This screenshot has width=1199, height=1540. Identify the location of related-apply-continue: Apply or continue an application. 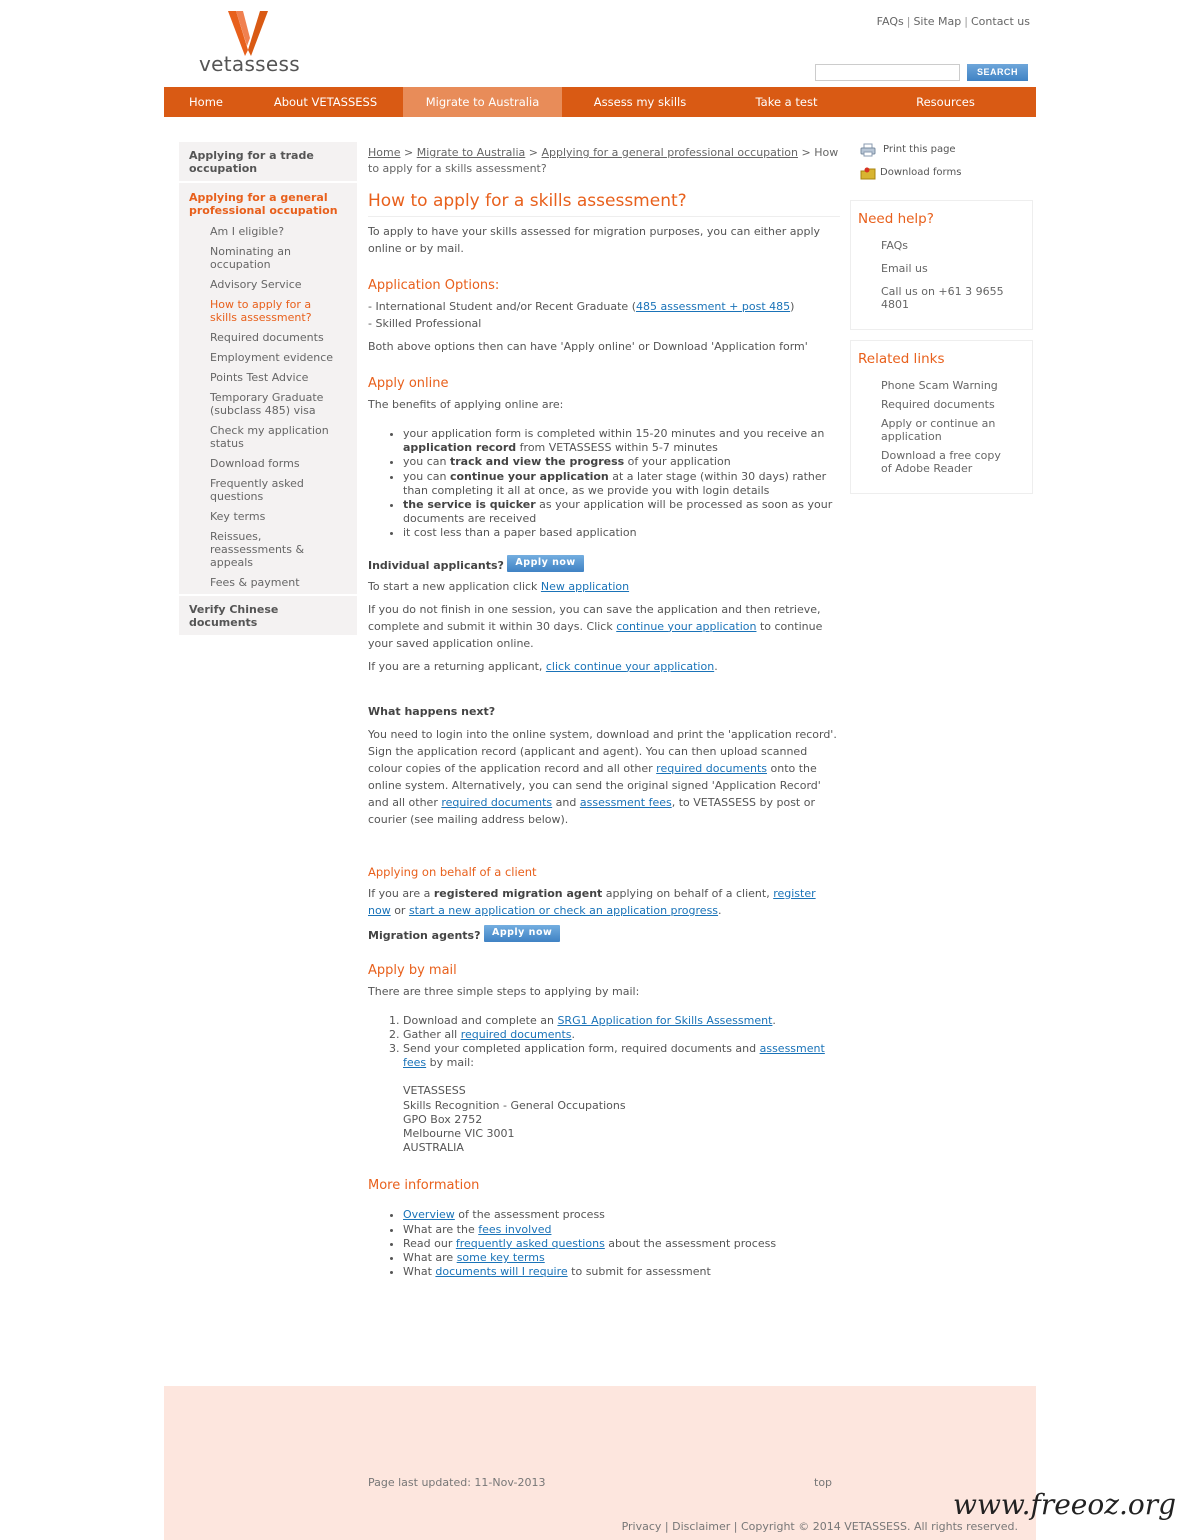
(928, 430).